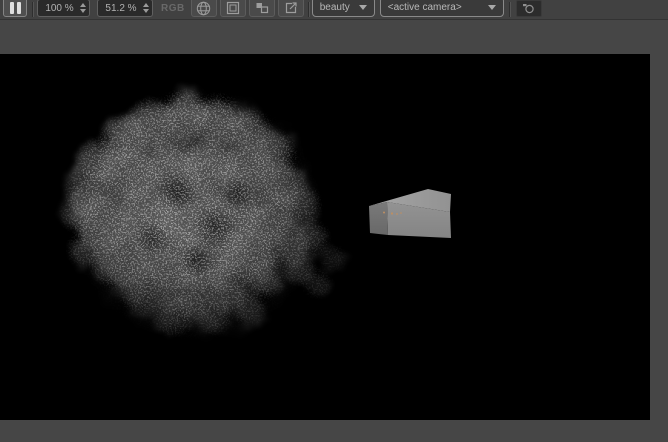  What do you see at coordinates (378, 218) in the screenshot?
I see `box-side-face` at bounding box center [378, 218].